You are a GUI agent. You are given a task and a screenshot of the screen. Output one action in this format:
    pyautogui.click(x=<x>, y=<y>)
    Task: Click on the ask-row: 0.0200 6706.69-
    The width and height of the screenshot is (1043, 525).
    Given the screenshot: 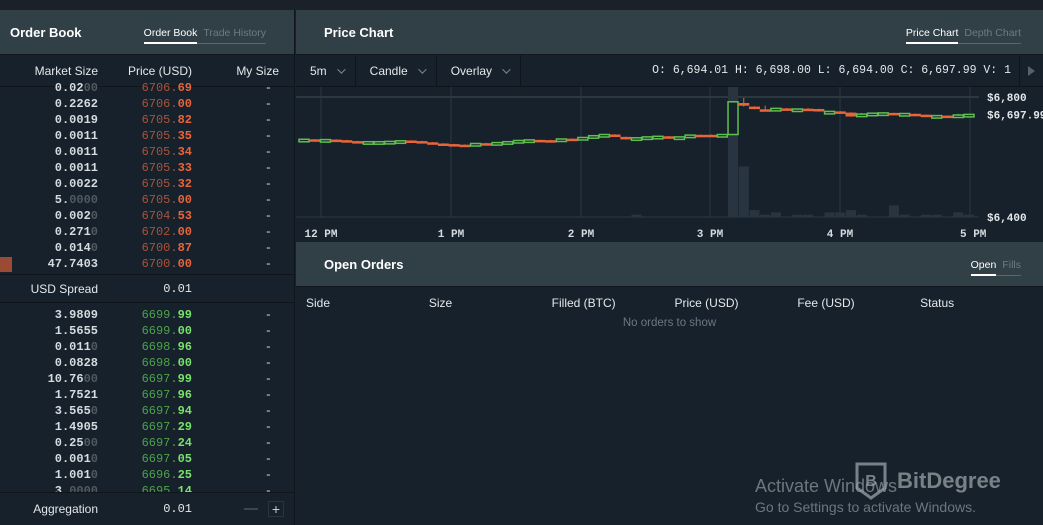 What is the action you would take?
    pyautogui.click(x=147, y=88)
    